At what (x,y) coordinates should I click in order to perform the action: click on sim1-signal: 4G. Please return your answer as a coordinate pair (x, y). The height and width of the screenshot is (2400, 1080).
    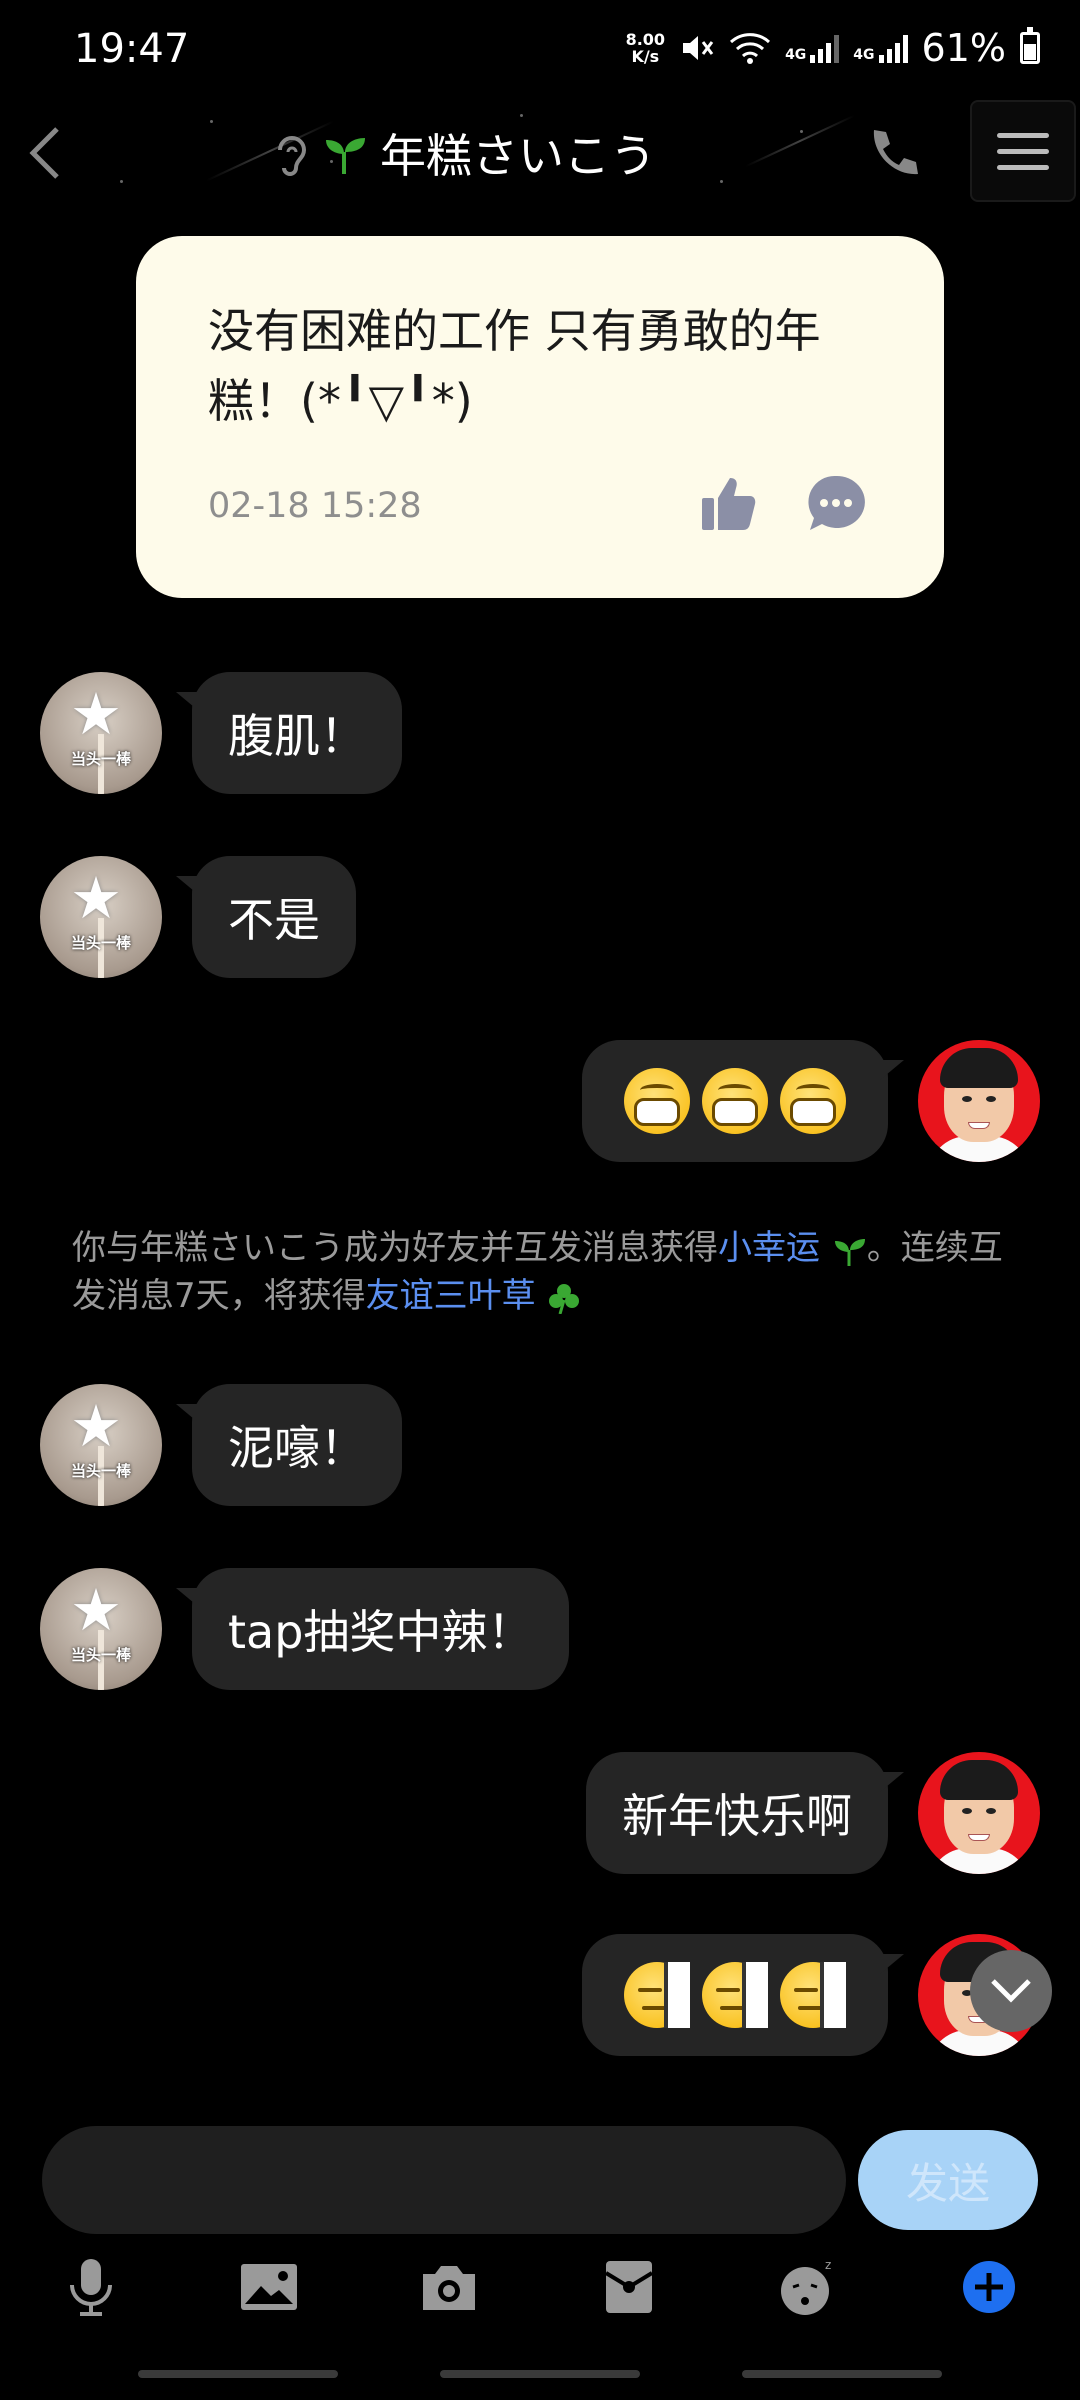
    Looking at the image, I should click on (812, 48).